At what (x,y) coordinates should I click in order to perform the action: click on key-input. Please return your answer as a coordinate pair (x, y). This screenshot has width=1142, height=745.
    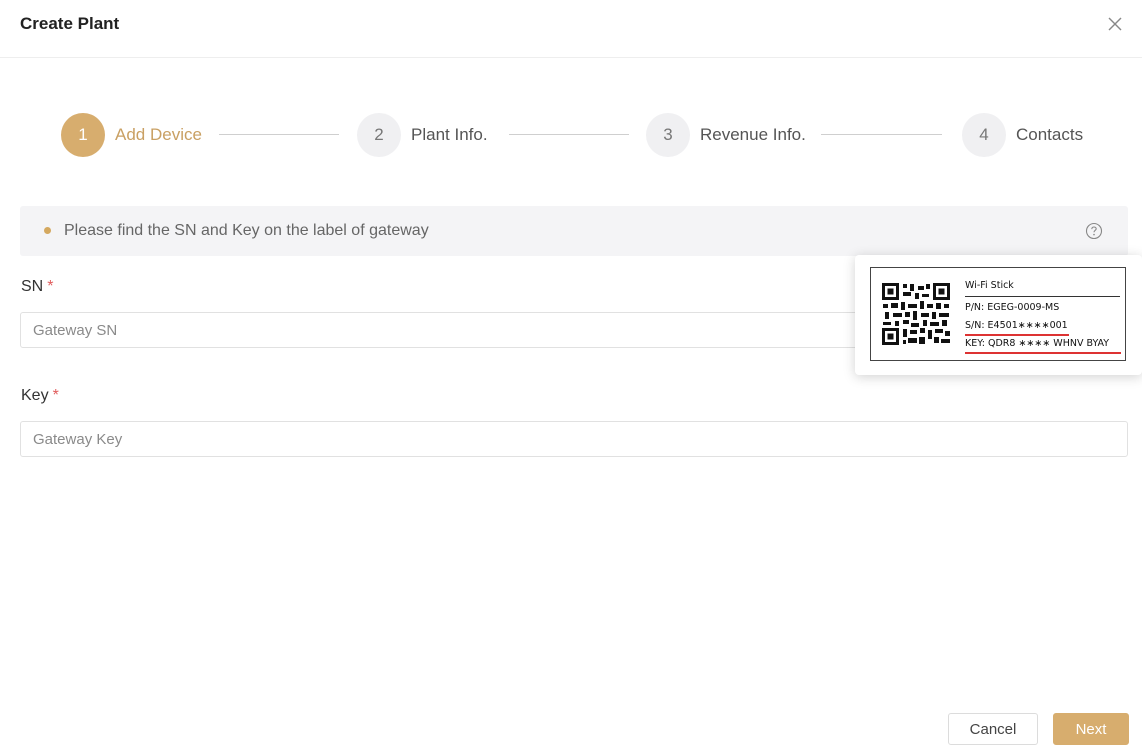
    Looking at the image, I should click on (574, 439).